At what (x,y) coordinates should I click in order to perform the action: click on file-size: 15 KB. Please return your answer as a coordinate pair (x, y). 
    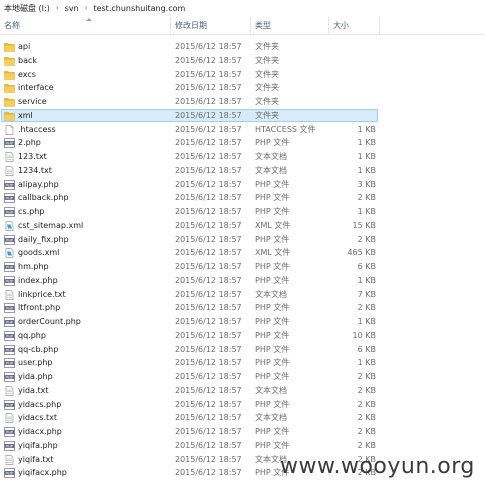
    Looking at the image, I should click on (364, 225).